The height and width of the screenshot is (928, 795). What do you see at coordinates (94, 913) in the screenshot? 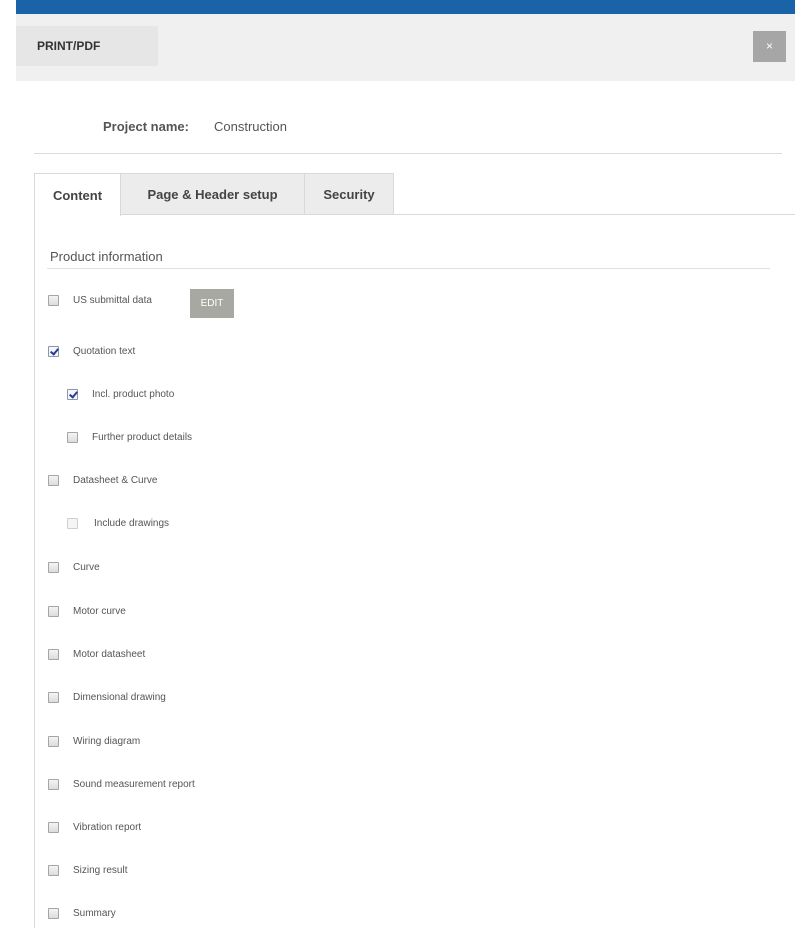
I see `option-label: Summary` at bounding box center [94, 913].